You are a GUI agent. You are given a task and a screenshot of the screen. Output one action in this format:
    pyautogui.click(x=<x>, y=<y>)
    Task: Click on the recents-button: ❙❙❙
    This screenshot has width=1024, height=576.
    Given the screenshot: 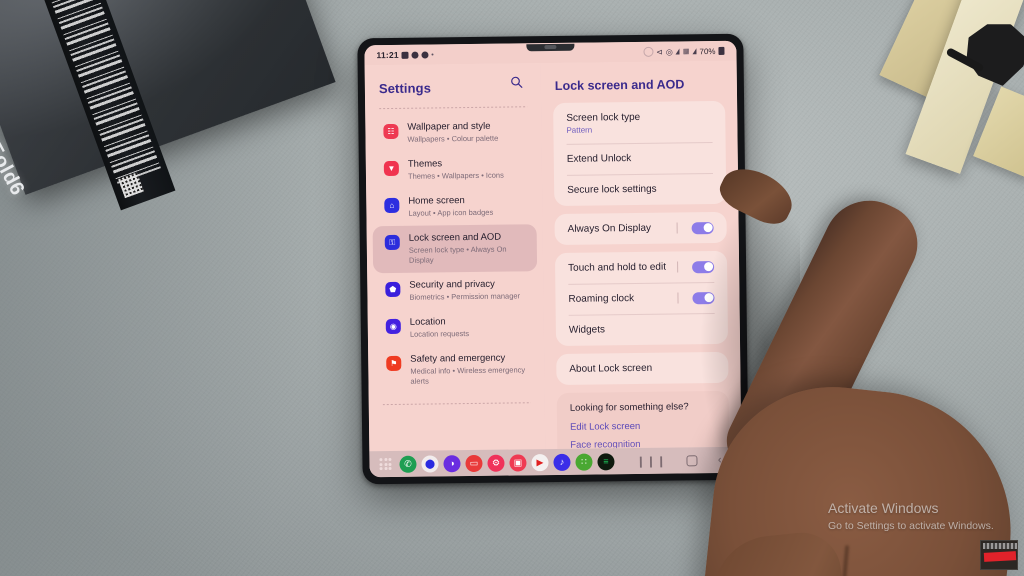 What is the action you would take?
    pyautogui.click(x=651, y=460)
    